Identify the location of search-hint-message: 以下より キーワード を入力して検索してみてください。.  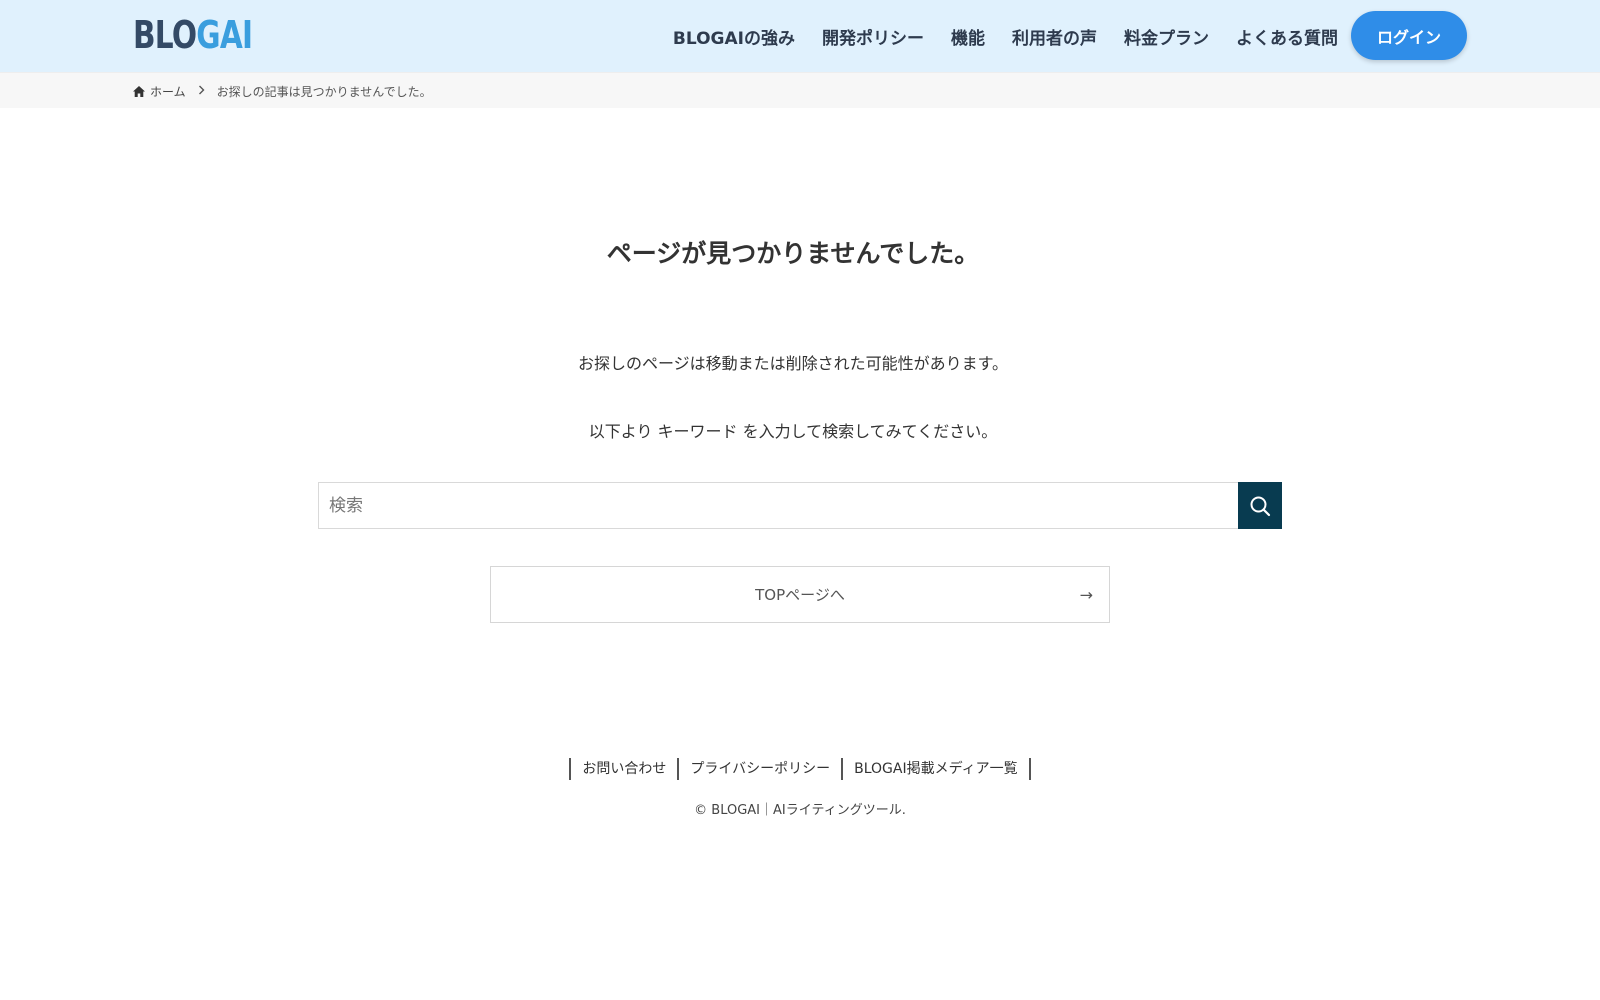
(793, 431).